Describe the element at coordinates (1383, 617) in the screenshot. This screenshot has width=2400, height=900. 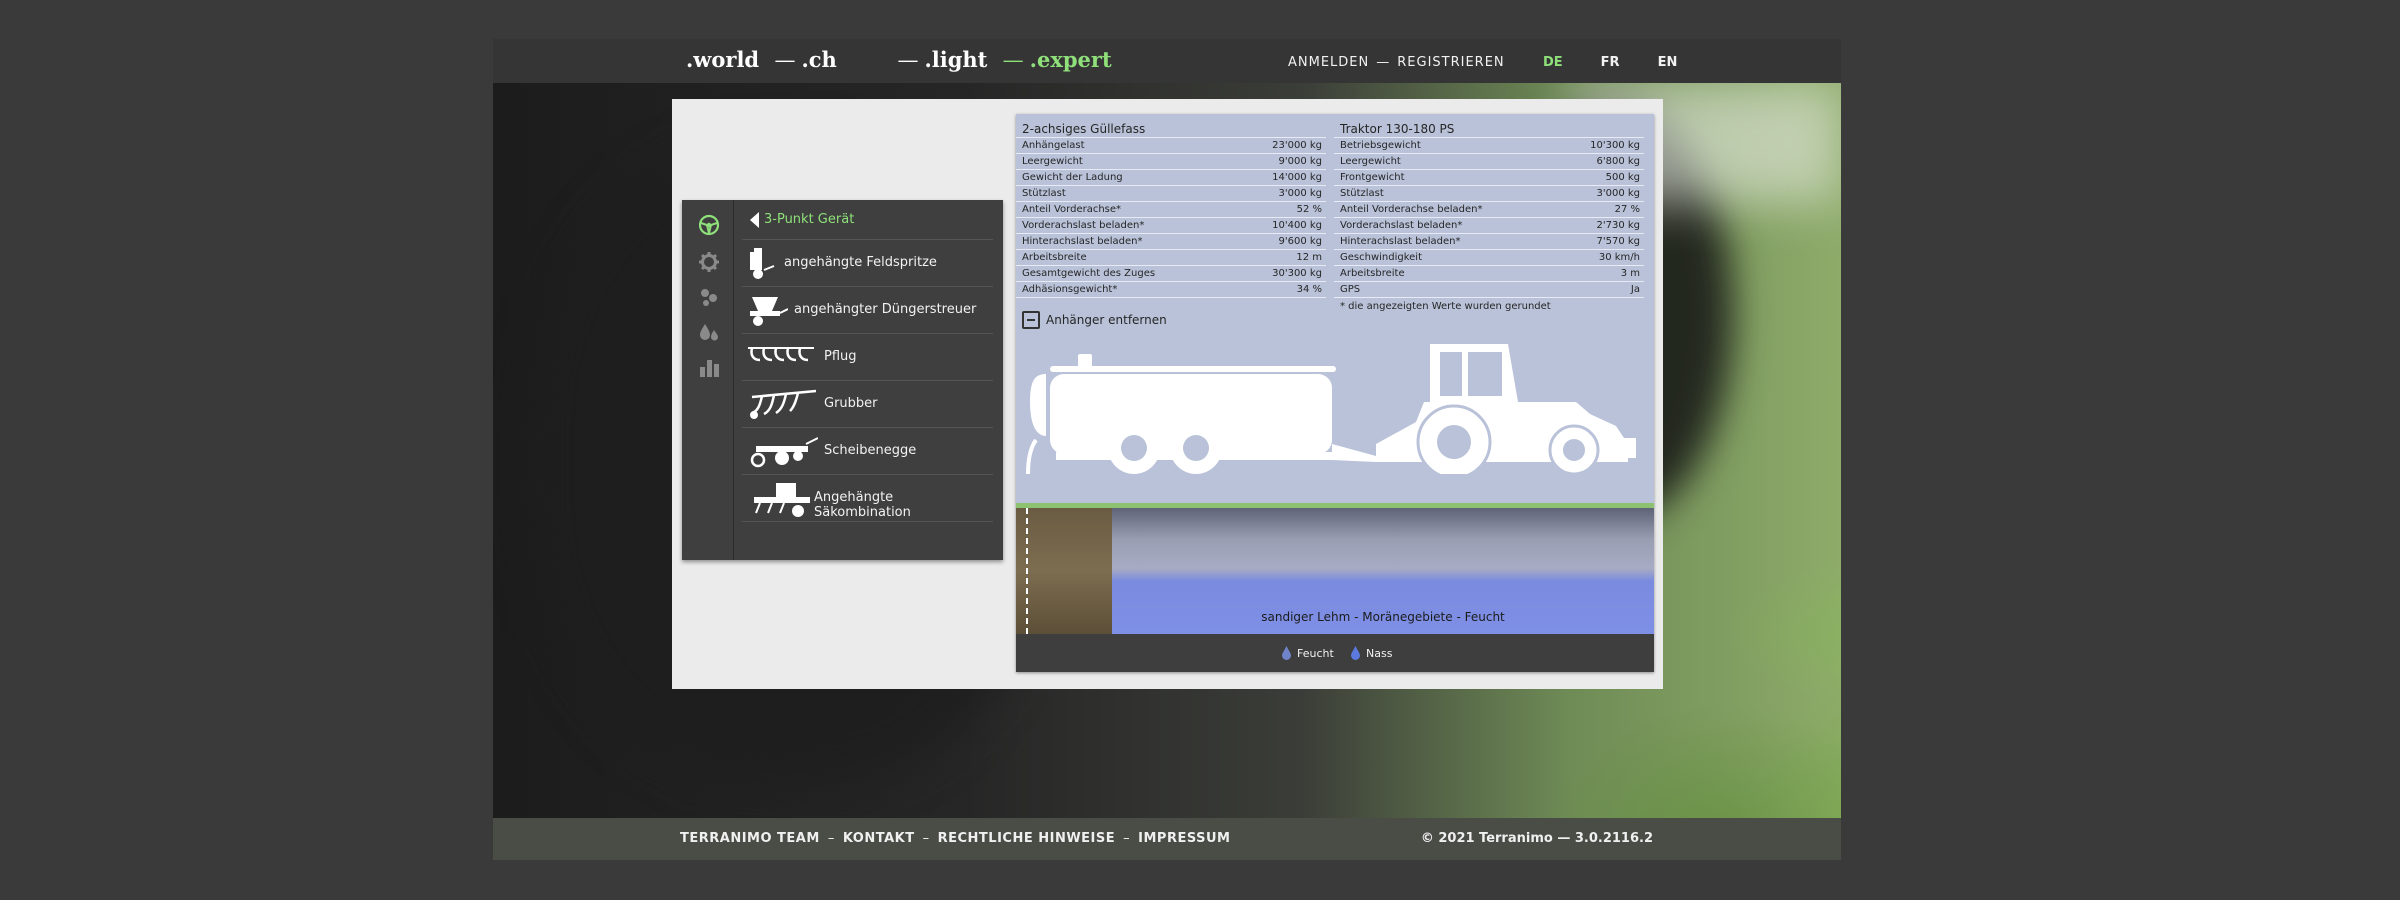
I see `soil-label: sandiger Lehm - Moränegebiete - Feucht` at that location.